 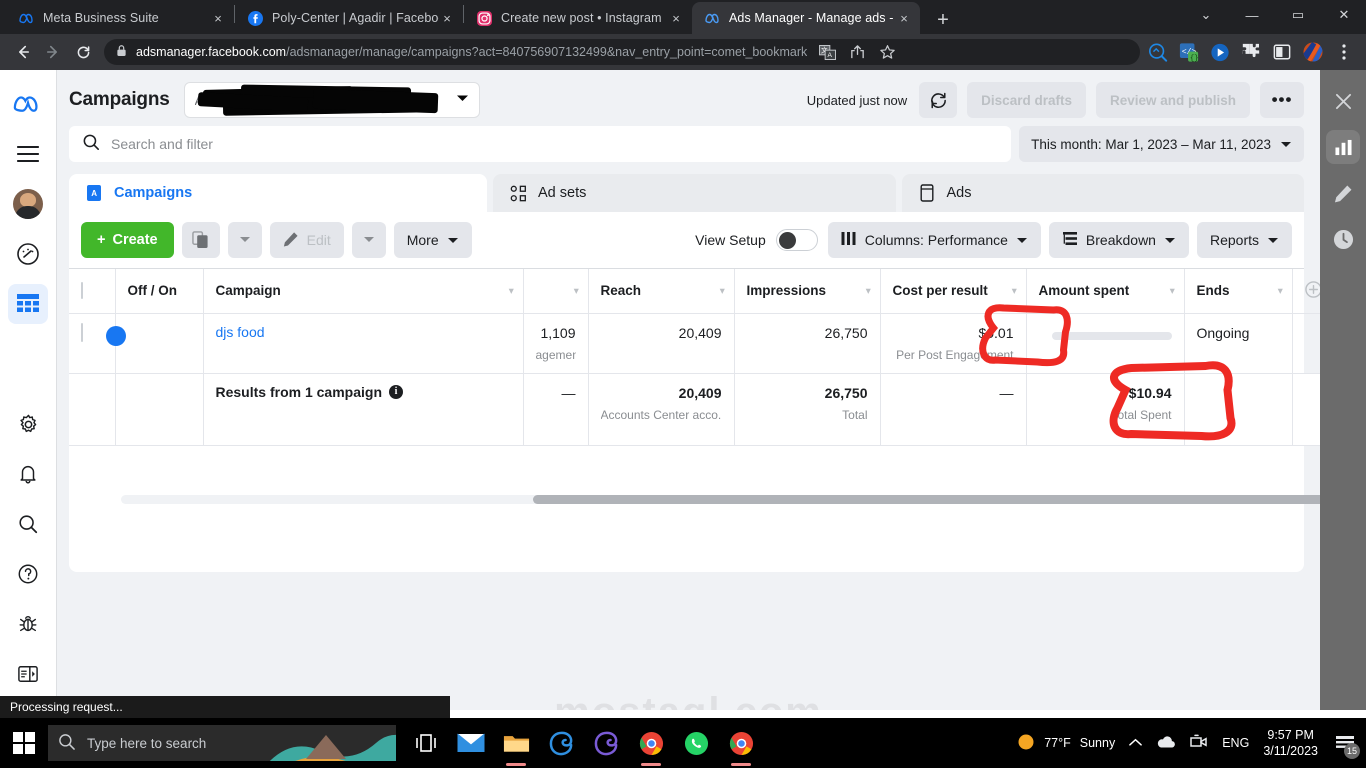 What do you see at coordinates (651, 743) in the screenshot?
I see `chrome-icon` at bounding box center [651, 743].